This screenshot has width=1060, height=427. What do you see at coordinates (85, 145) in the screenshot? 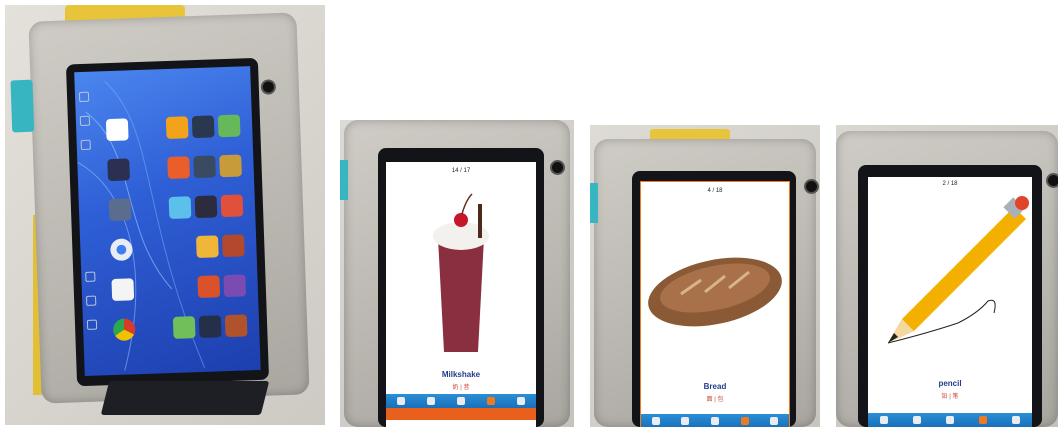
I see `recent-apps-icon` at bounding box center [85, 145].